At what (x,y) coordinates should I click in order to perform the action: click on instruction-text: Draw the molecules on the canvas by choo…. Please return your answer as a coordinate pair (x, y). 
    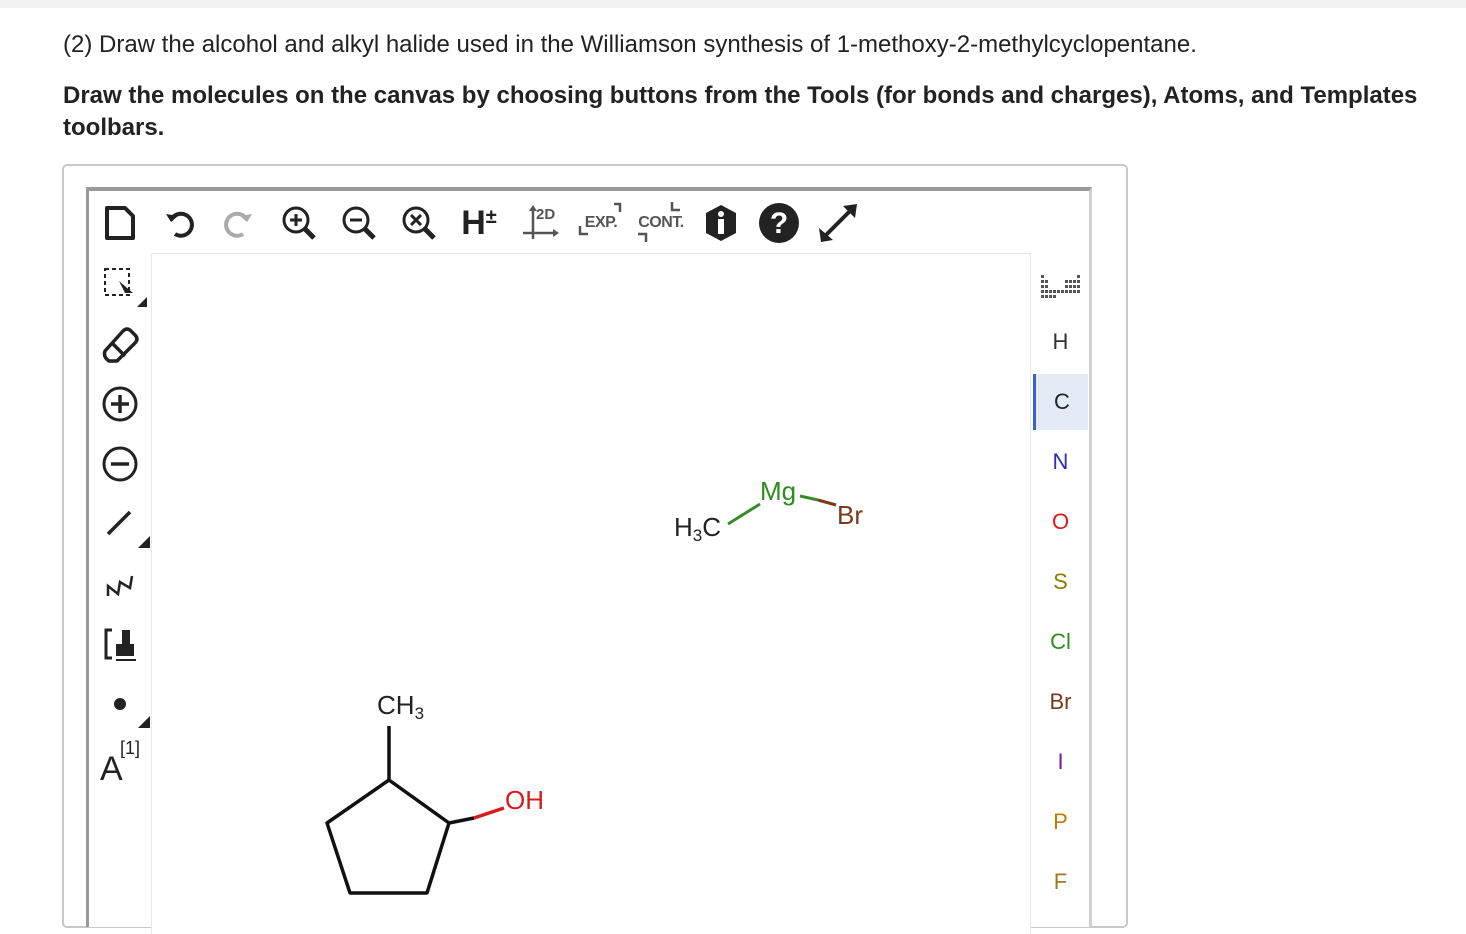
    Looking at the image, I should click on (740, 111).